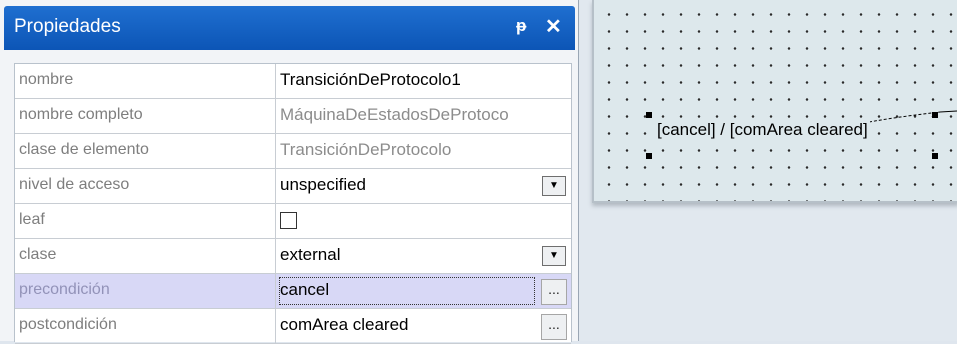  What do you see at coordinates (366, 149) in the screenshot?
I see `property-value: TransiciónDeProtocolo` at bounding box center [366, 149].